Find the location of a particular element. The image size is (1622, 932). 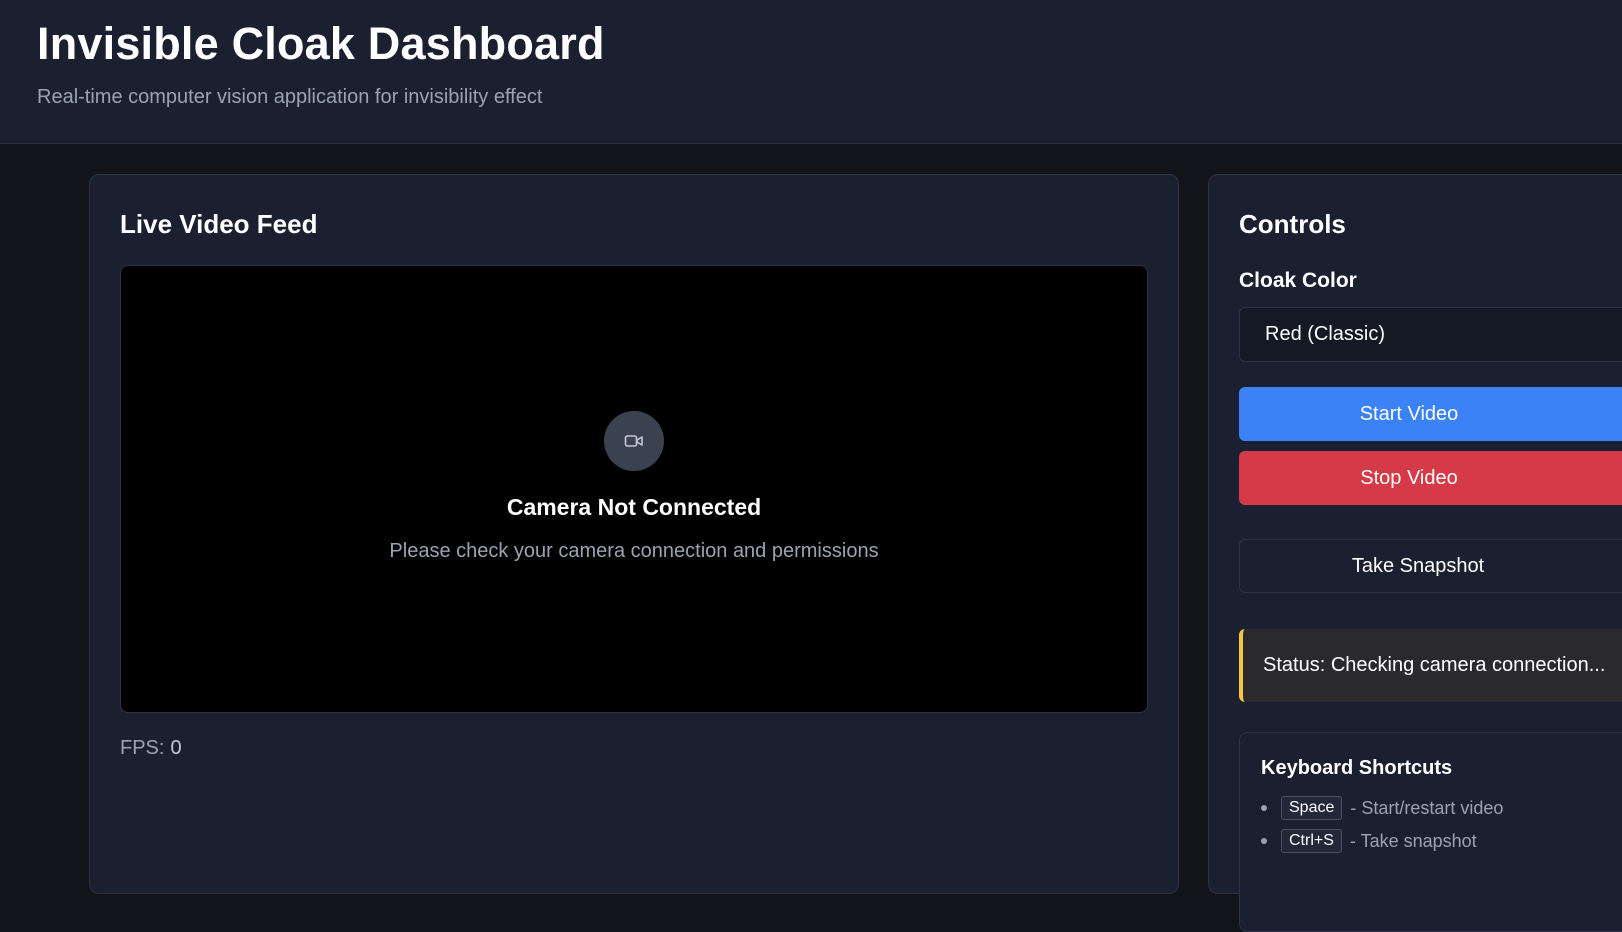

cloak-color-select: Red (Classic) is located at coordinates (1430, 334).